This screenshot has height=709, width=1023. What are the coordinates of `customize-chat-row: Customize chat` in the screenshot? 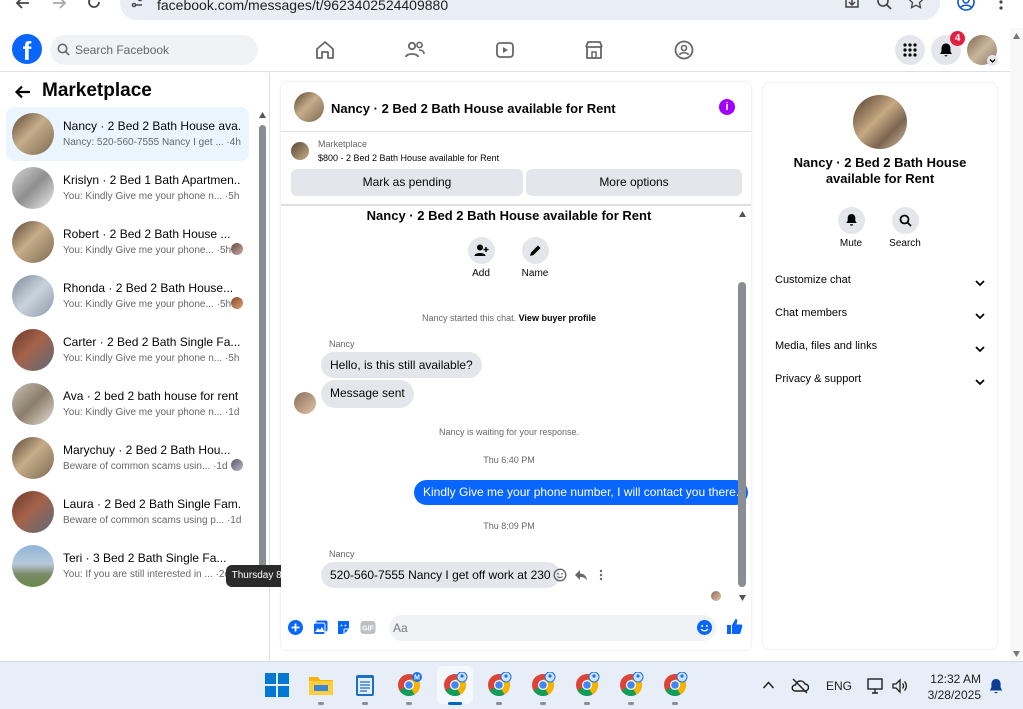 It's located at (881, 284).